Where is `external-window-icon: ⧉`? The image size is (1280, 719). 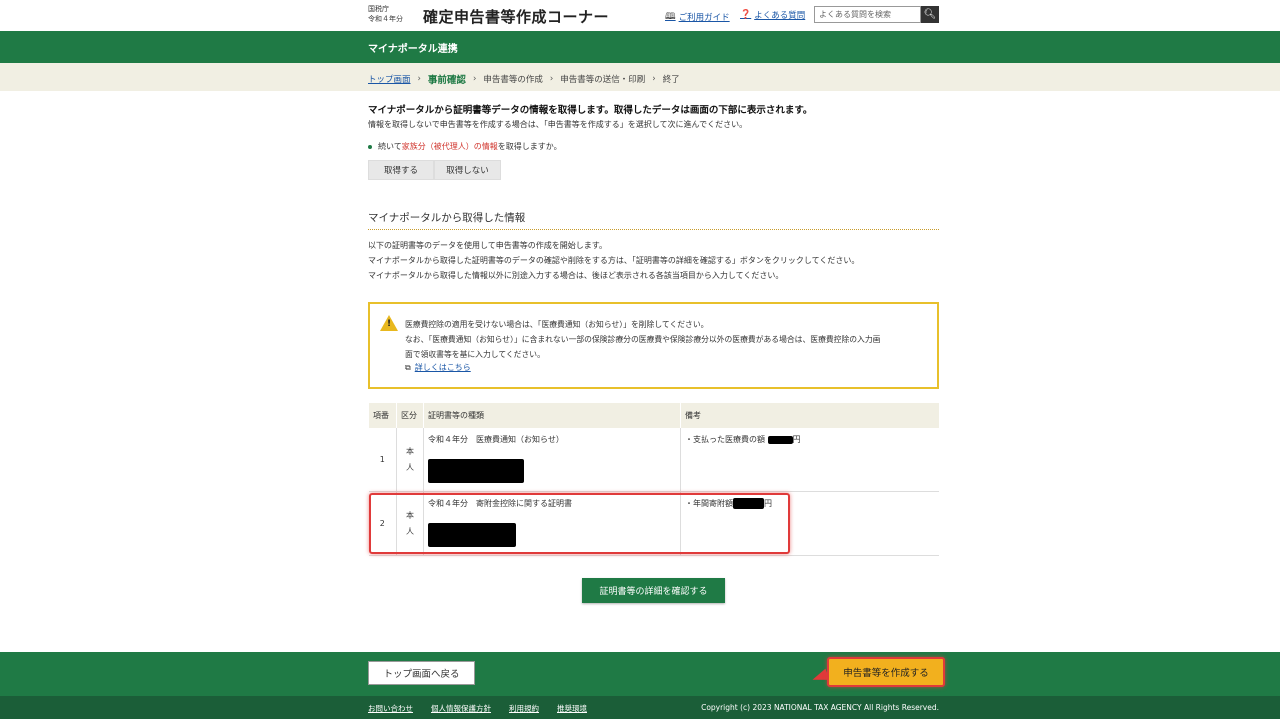 external-window-icon: ⧉ is located at coordinates (408, 367).